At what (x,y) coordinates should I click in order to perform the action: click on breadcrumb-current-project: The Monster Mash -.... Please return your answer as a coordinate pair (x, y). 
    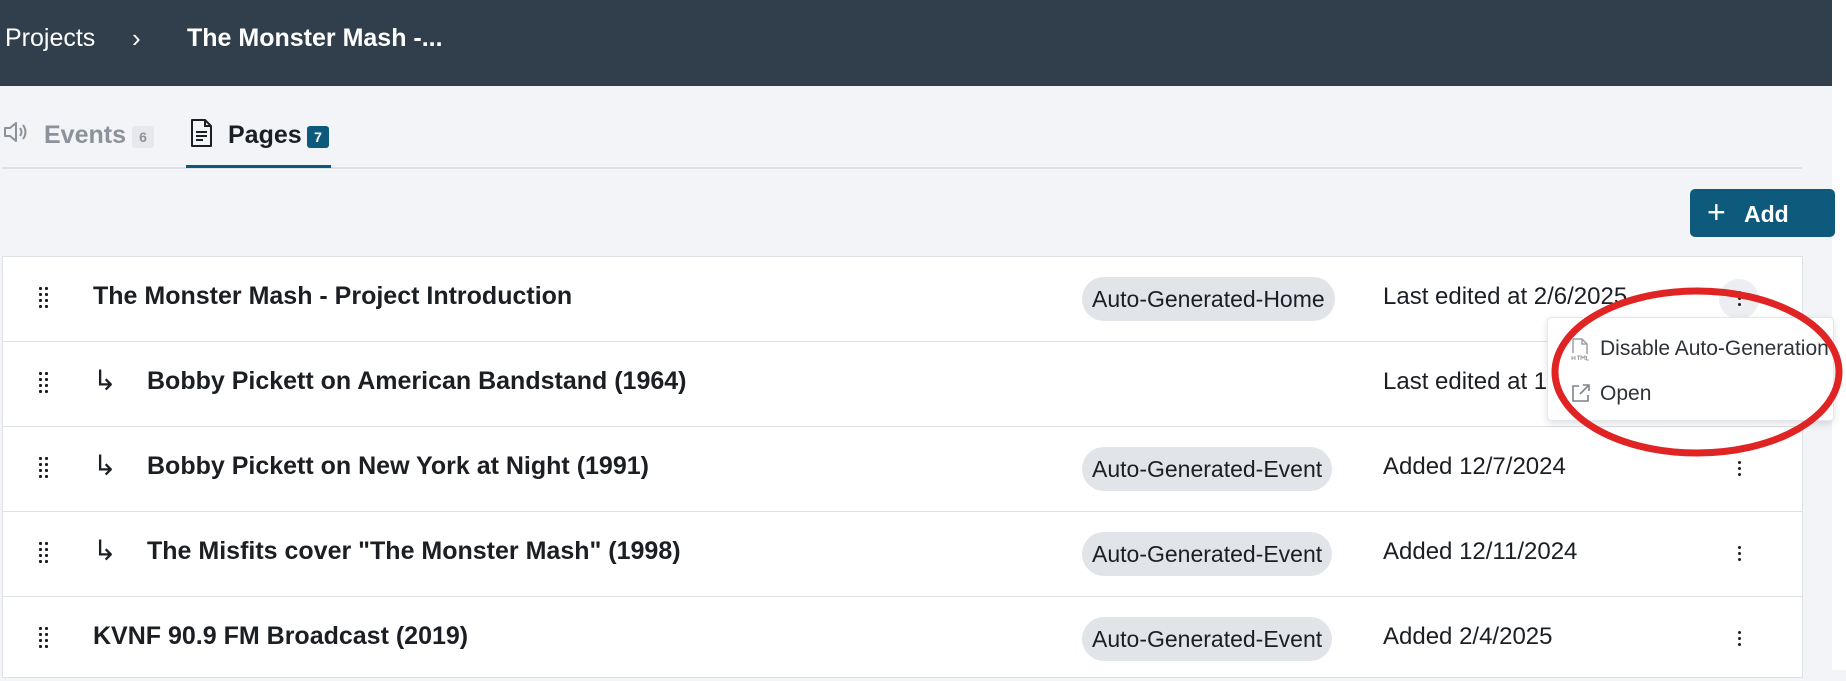
    Looking at the image, I should click on (315, 38).